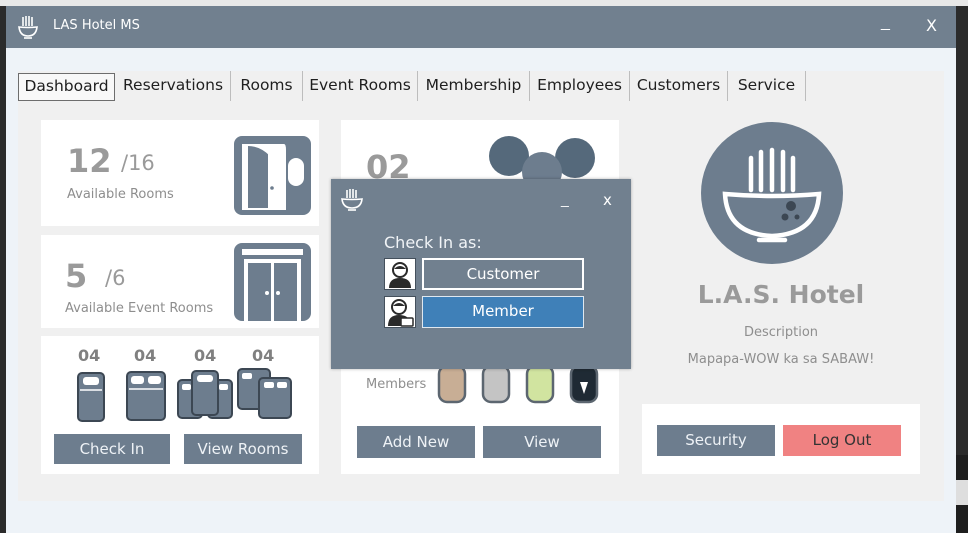  I want to click on minimize-button: _, so click(888, 25).